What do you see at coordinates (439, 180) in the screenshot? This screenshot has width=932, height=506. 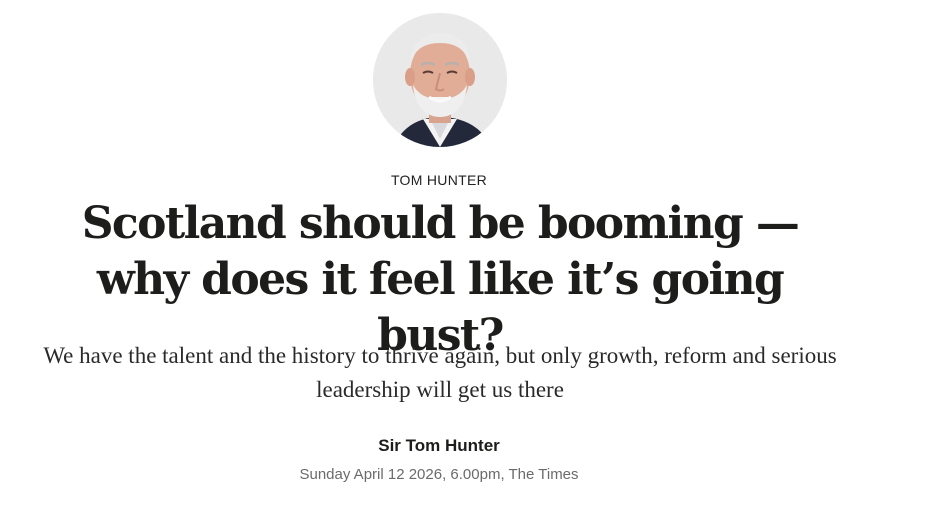 I see `author-kicker: TOM HUNTER` at bounding box center [439, 180].